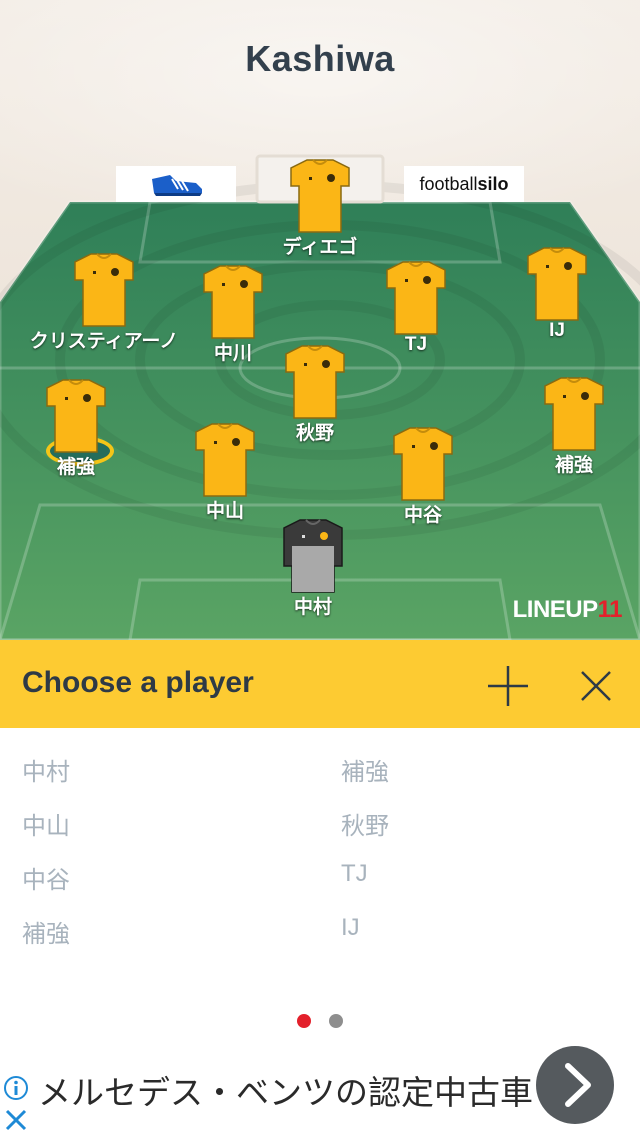 This screenshot has height=1139, width=640. I want to click on pitch-player-goalkeeper: 中村, so click(313, 567).